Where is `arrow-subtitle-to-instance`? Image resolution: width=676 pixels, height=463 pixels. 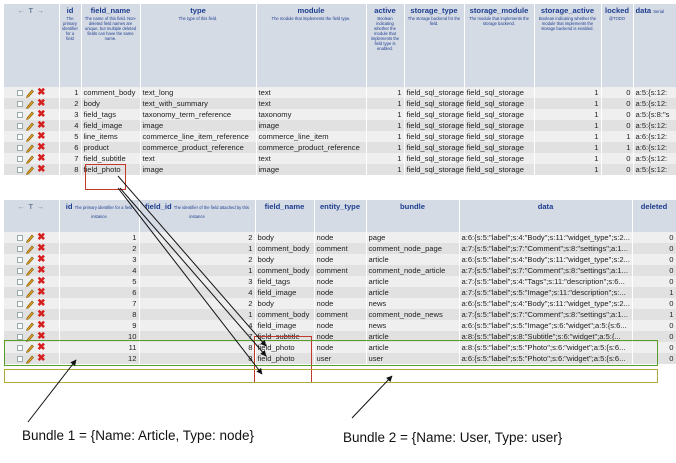 arrow-subtitle-to-instance is located at coordinates (192, 261).